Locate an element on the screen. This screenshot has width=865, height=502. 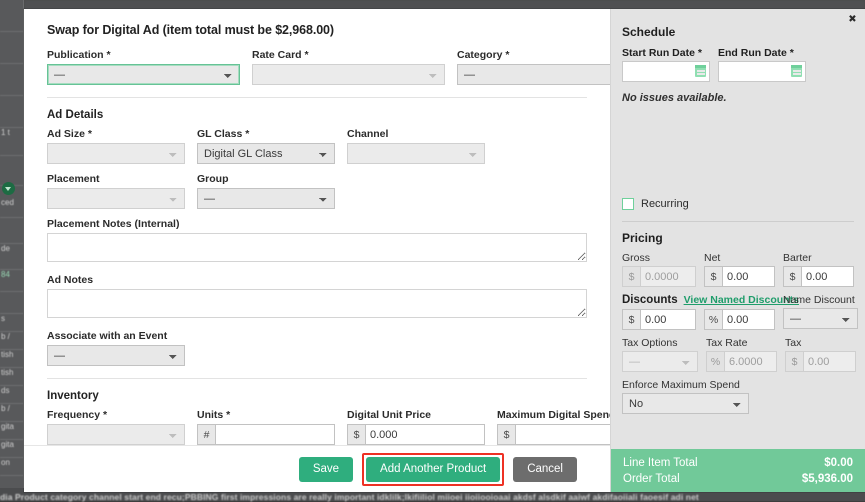
tax-options-field: Tax Options — is located at coordinates (660, 354).